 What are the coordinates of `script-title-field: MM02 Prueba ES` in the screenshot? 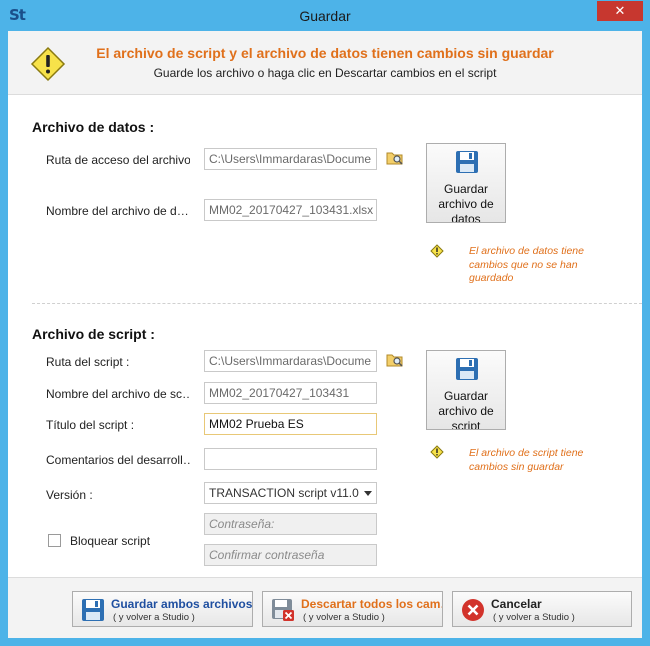 It's located at (290, 424).